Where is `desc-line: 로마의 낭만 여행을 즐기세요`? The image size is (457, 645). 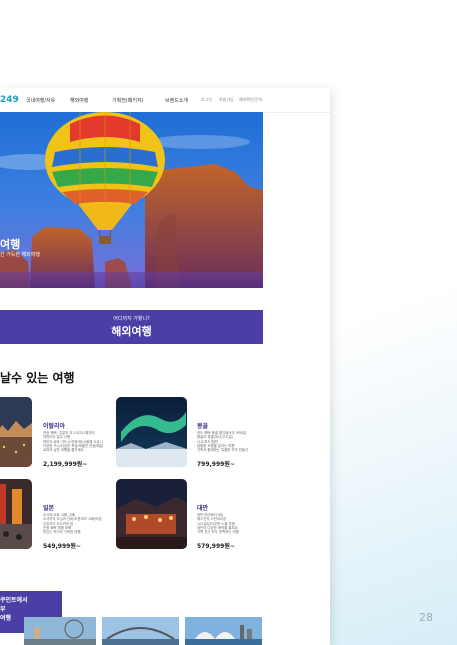 desc-line: 로마의 낭만 여행을 즐기세요 is located at coordinates (63, 450).